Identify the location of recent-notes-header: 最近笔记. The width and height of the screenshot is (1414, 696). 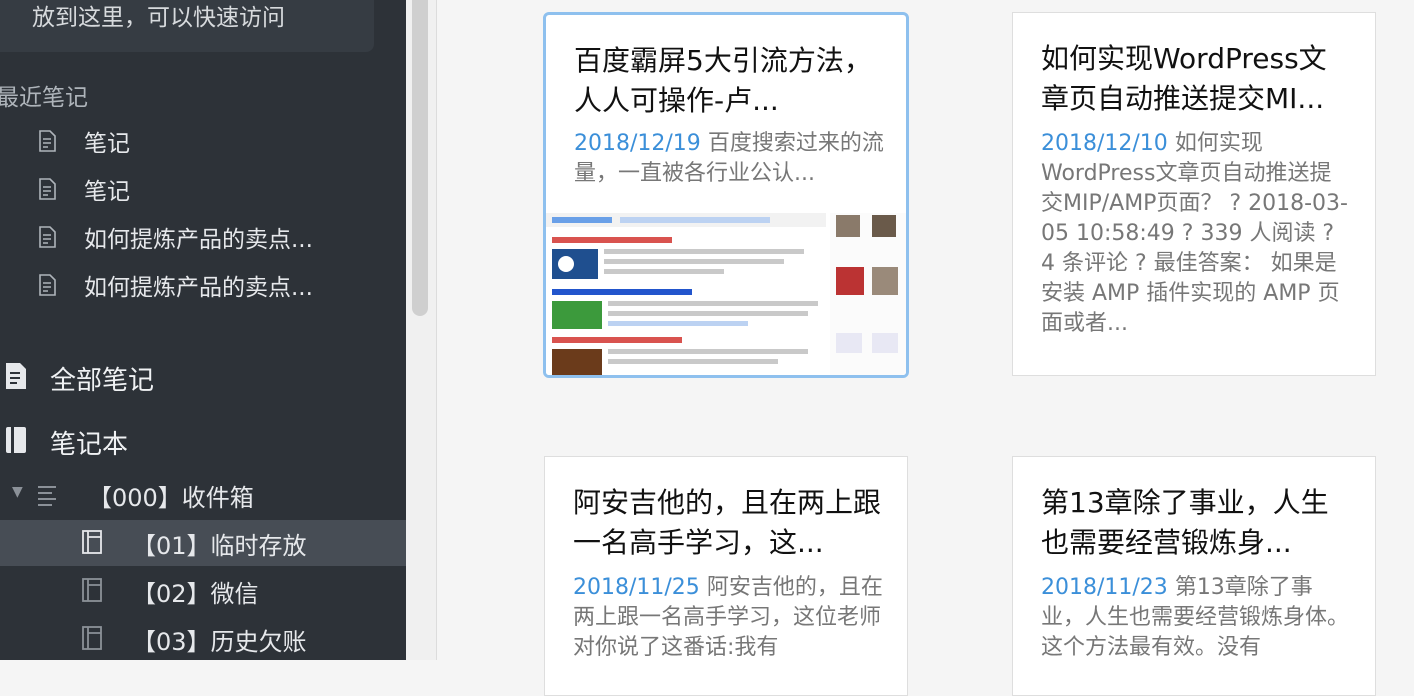
(44, 98).